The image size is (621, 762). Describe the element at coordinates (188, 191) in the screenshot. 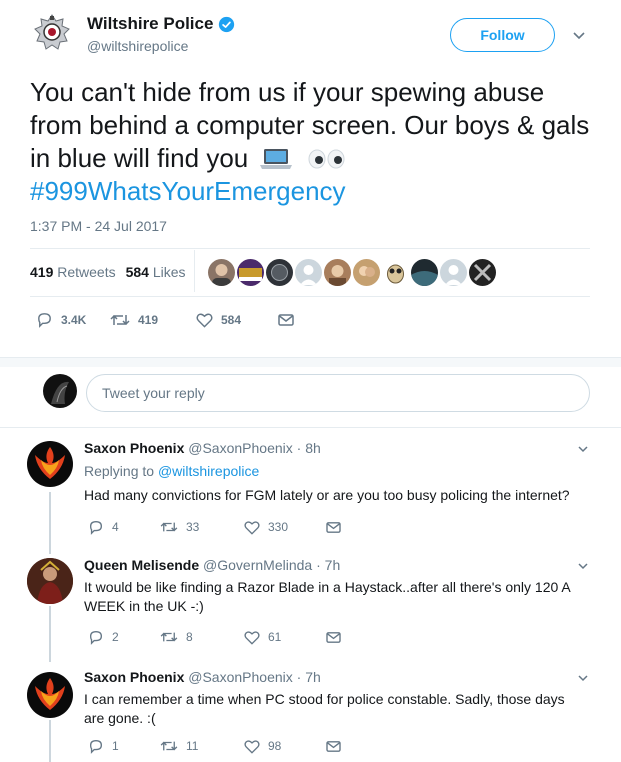

I see `hashtag-link: #999WhatsYourEmergency` at that location.